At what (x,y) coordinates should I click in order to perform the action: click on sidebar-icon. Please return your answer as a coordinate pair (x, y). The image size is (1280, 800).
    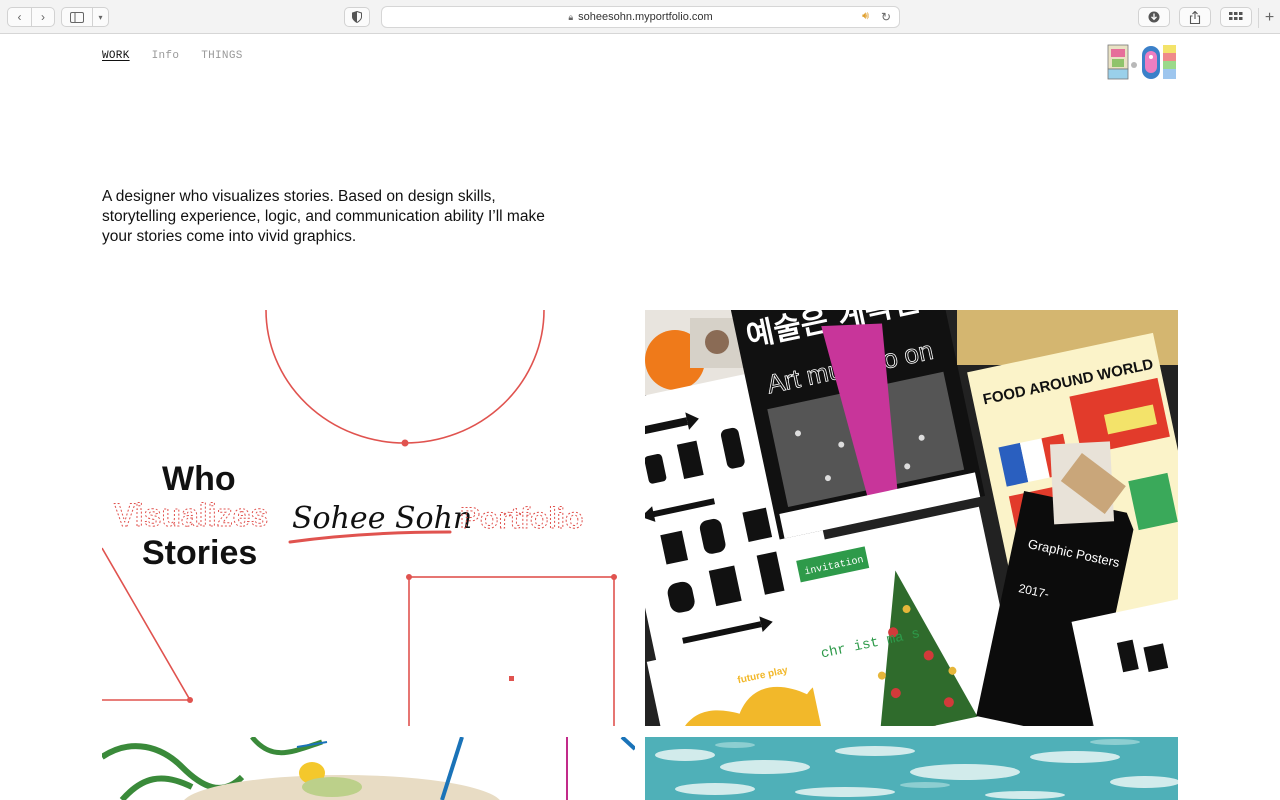
    Looking at the image, I should click on (77, 17).